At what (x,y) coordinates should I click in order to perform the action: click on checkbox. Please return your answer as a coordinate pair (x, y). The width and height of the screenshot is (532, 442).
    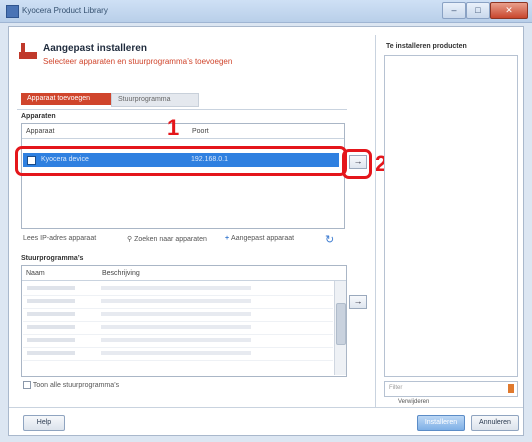
    Looking at the image, I should click on (27, 385).